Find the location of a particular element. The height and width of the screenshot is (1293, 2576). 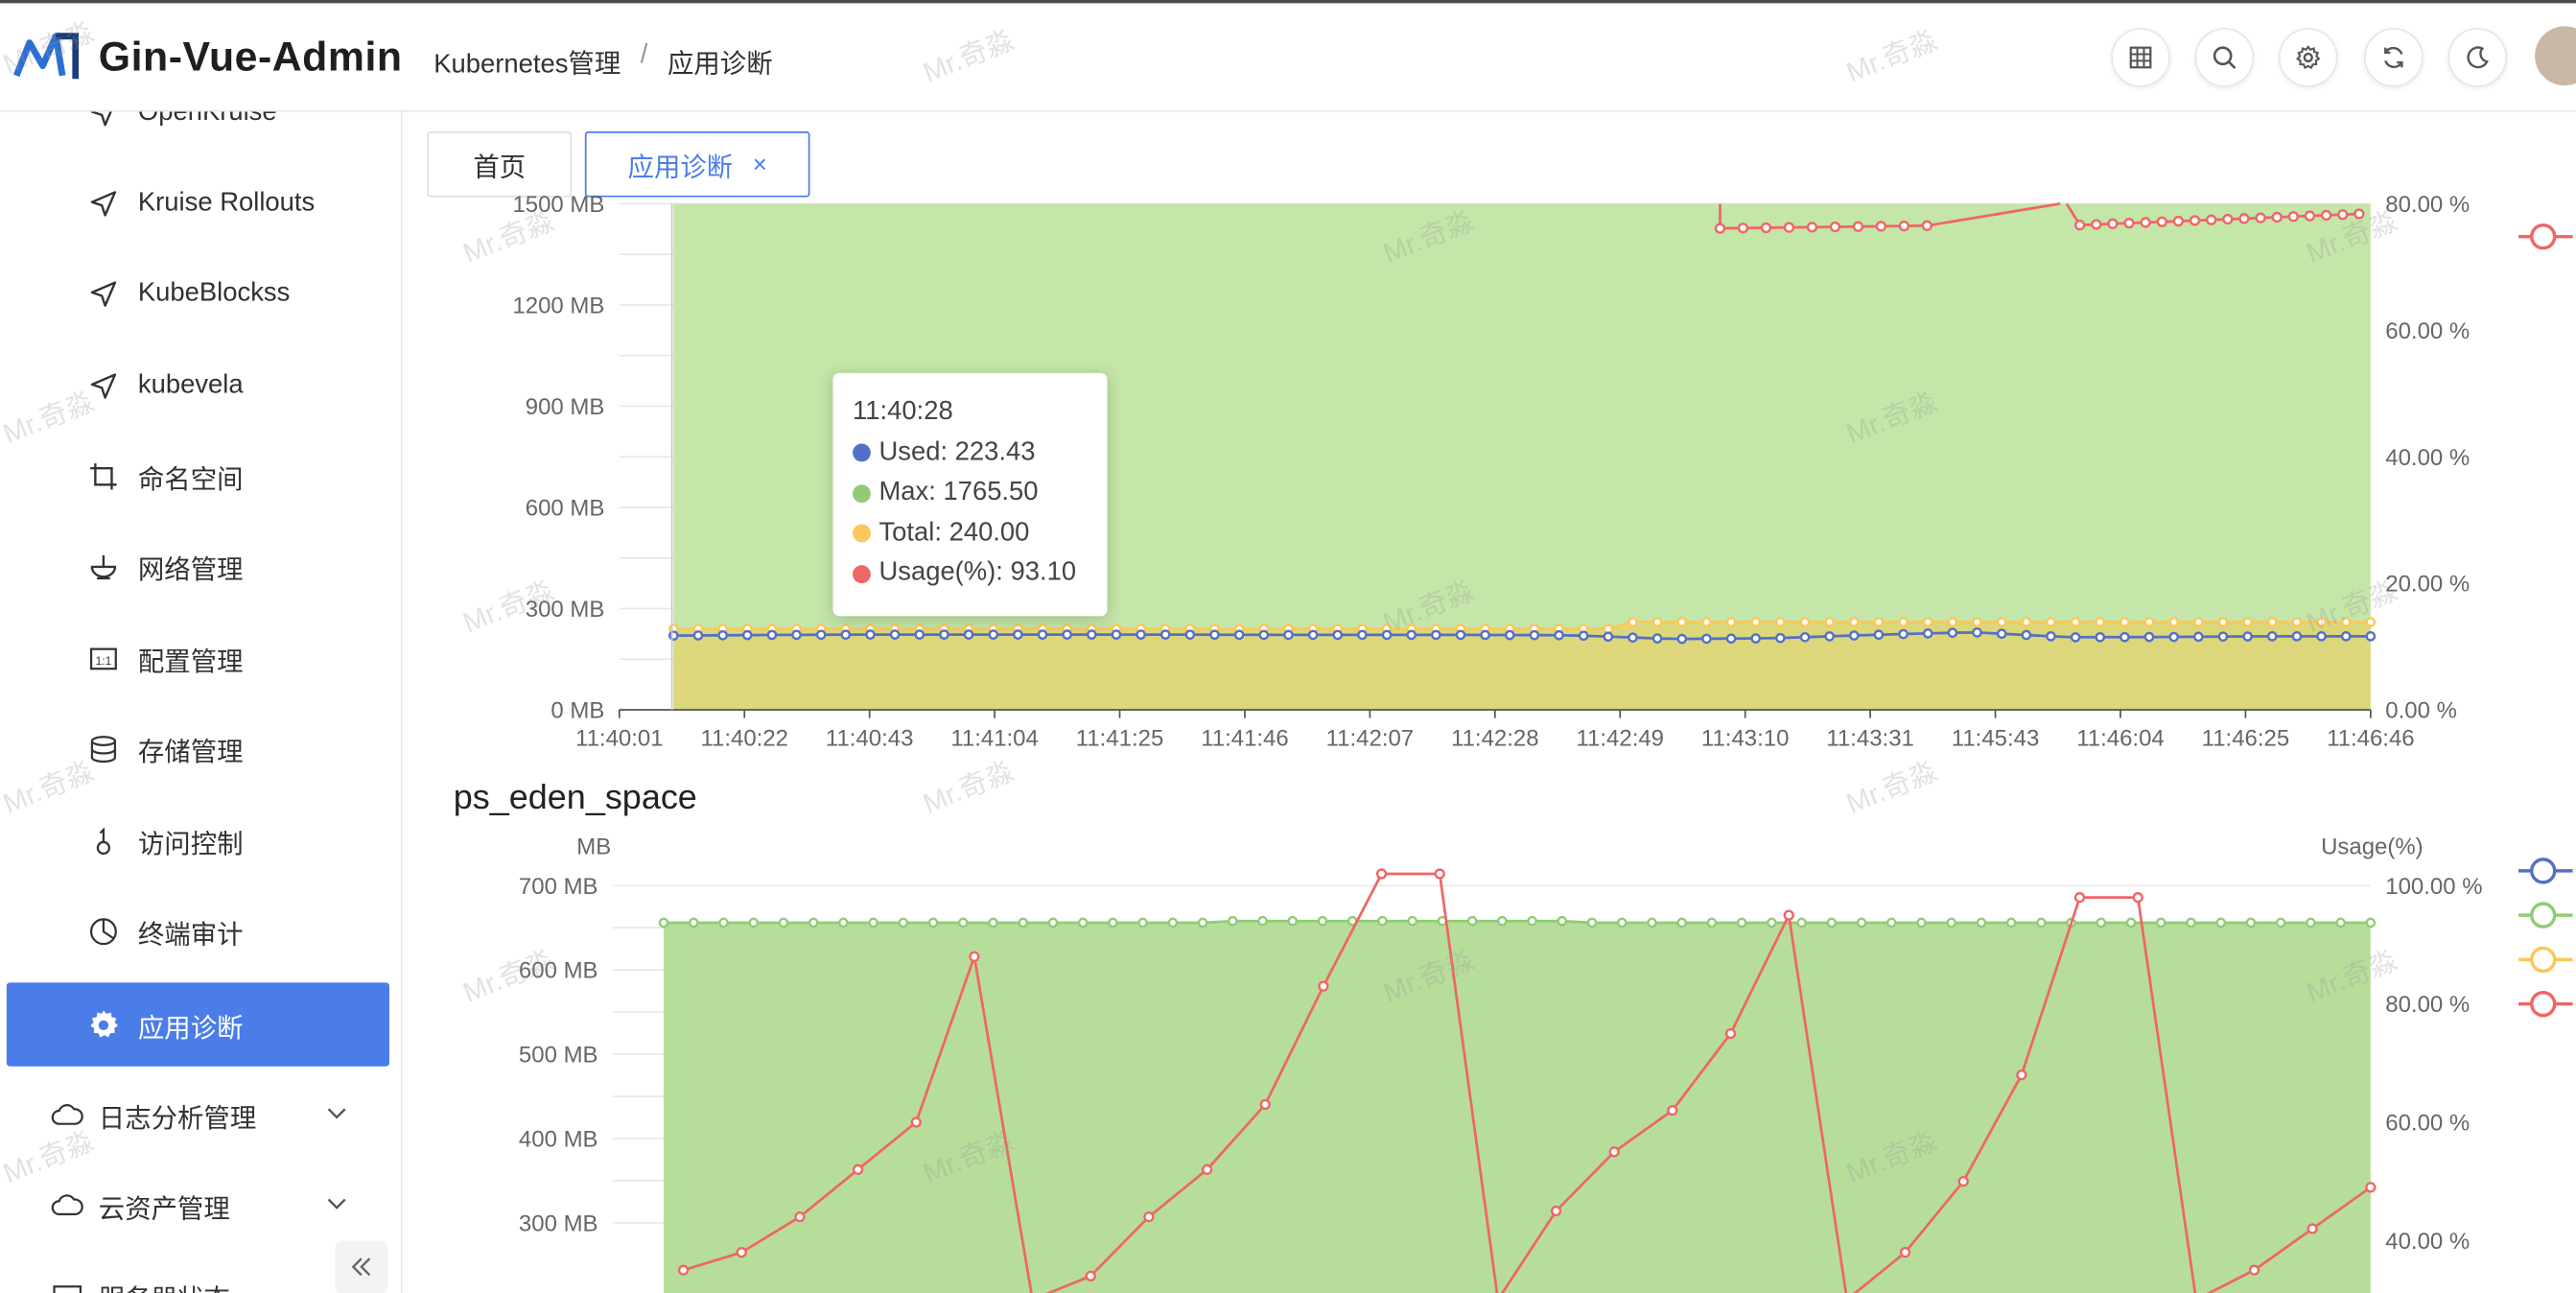

x-tick-label: 11:40:22 is located at coordinates (744, 739).